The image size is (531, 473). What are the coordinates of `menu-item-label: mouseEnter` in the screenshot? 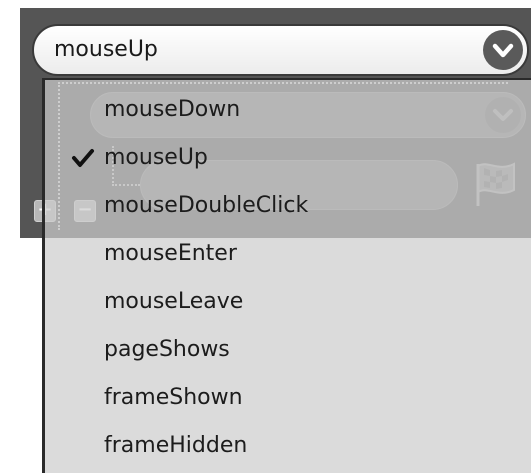 It's located at (170, 253).